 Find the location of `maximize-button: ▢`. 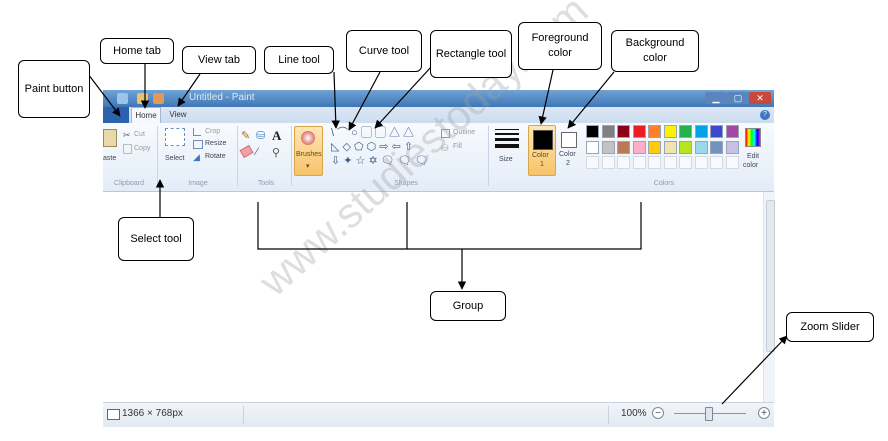

maximize-button: ▢ is located at coordinates (738, 98).